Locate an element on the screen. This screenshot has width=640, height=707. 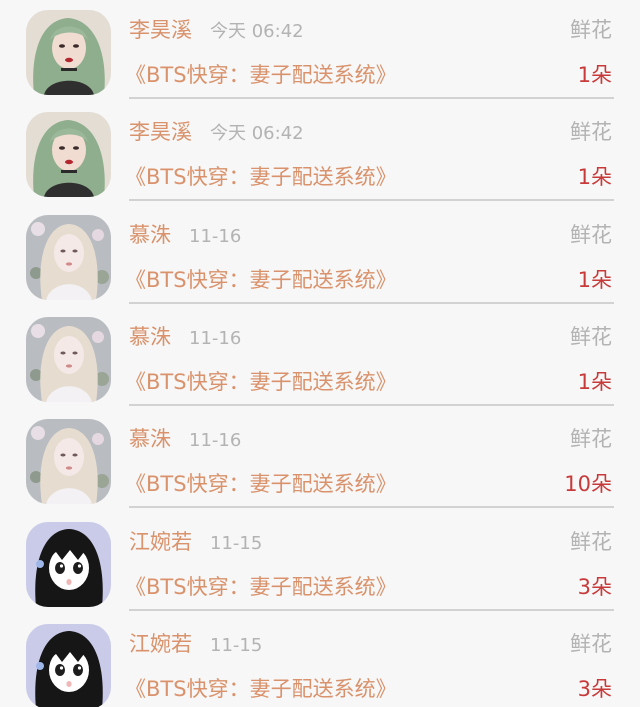
gift-count: 10朵 is located at coordinates (588, 484).